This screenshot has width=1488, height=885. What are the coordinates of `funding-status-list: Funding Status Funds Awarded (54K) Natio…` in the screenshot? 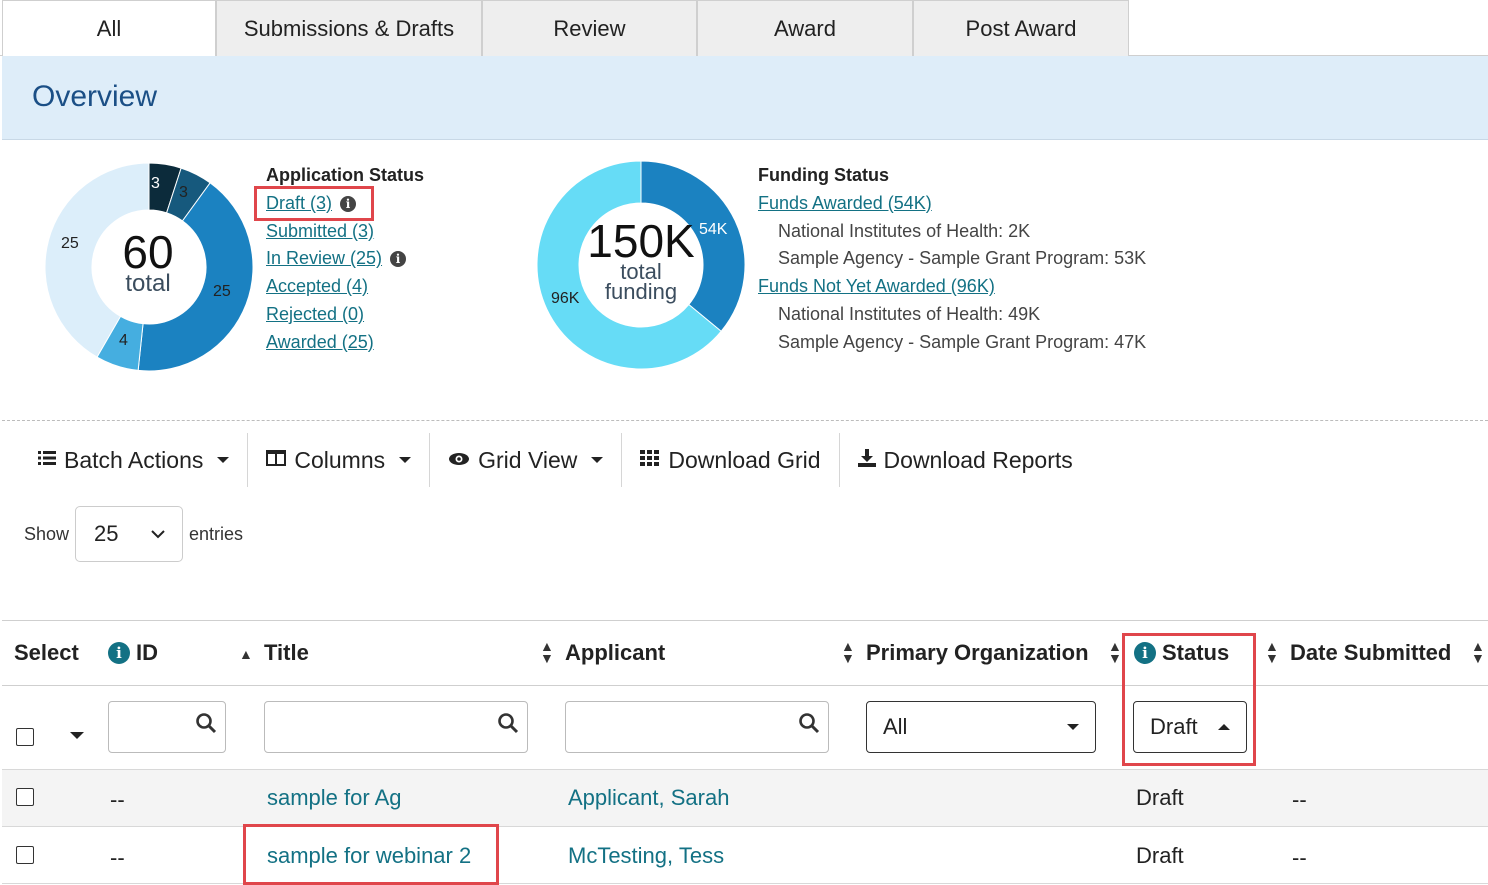 It's located at (952, 259).